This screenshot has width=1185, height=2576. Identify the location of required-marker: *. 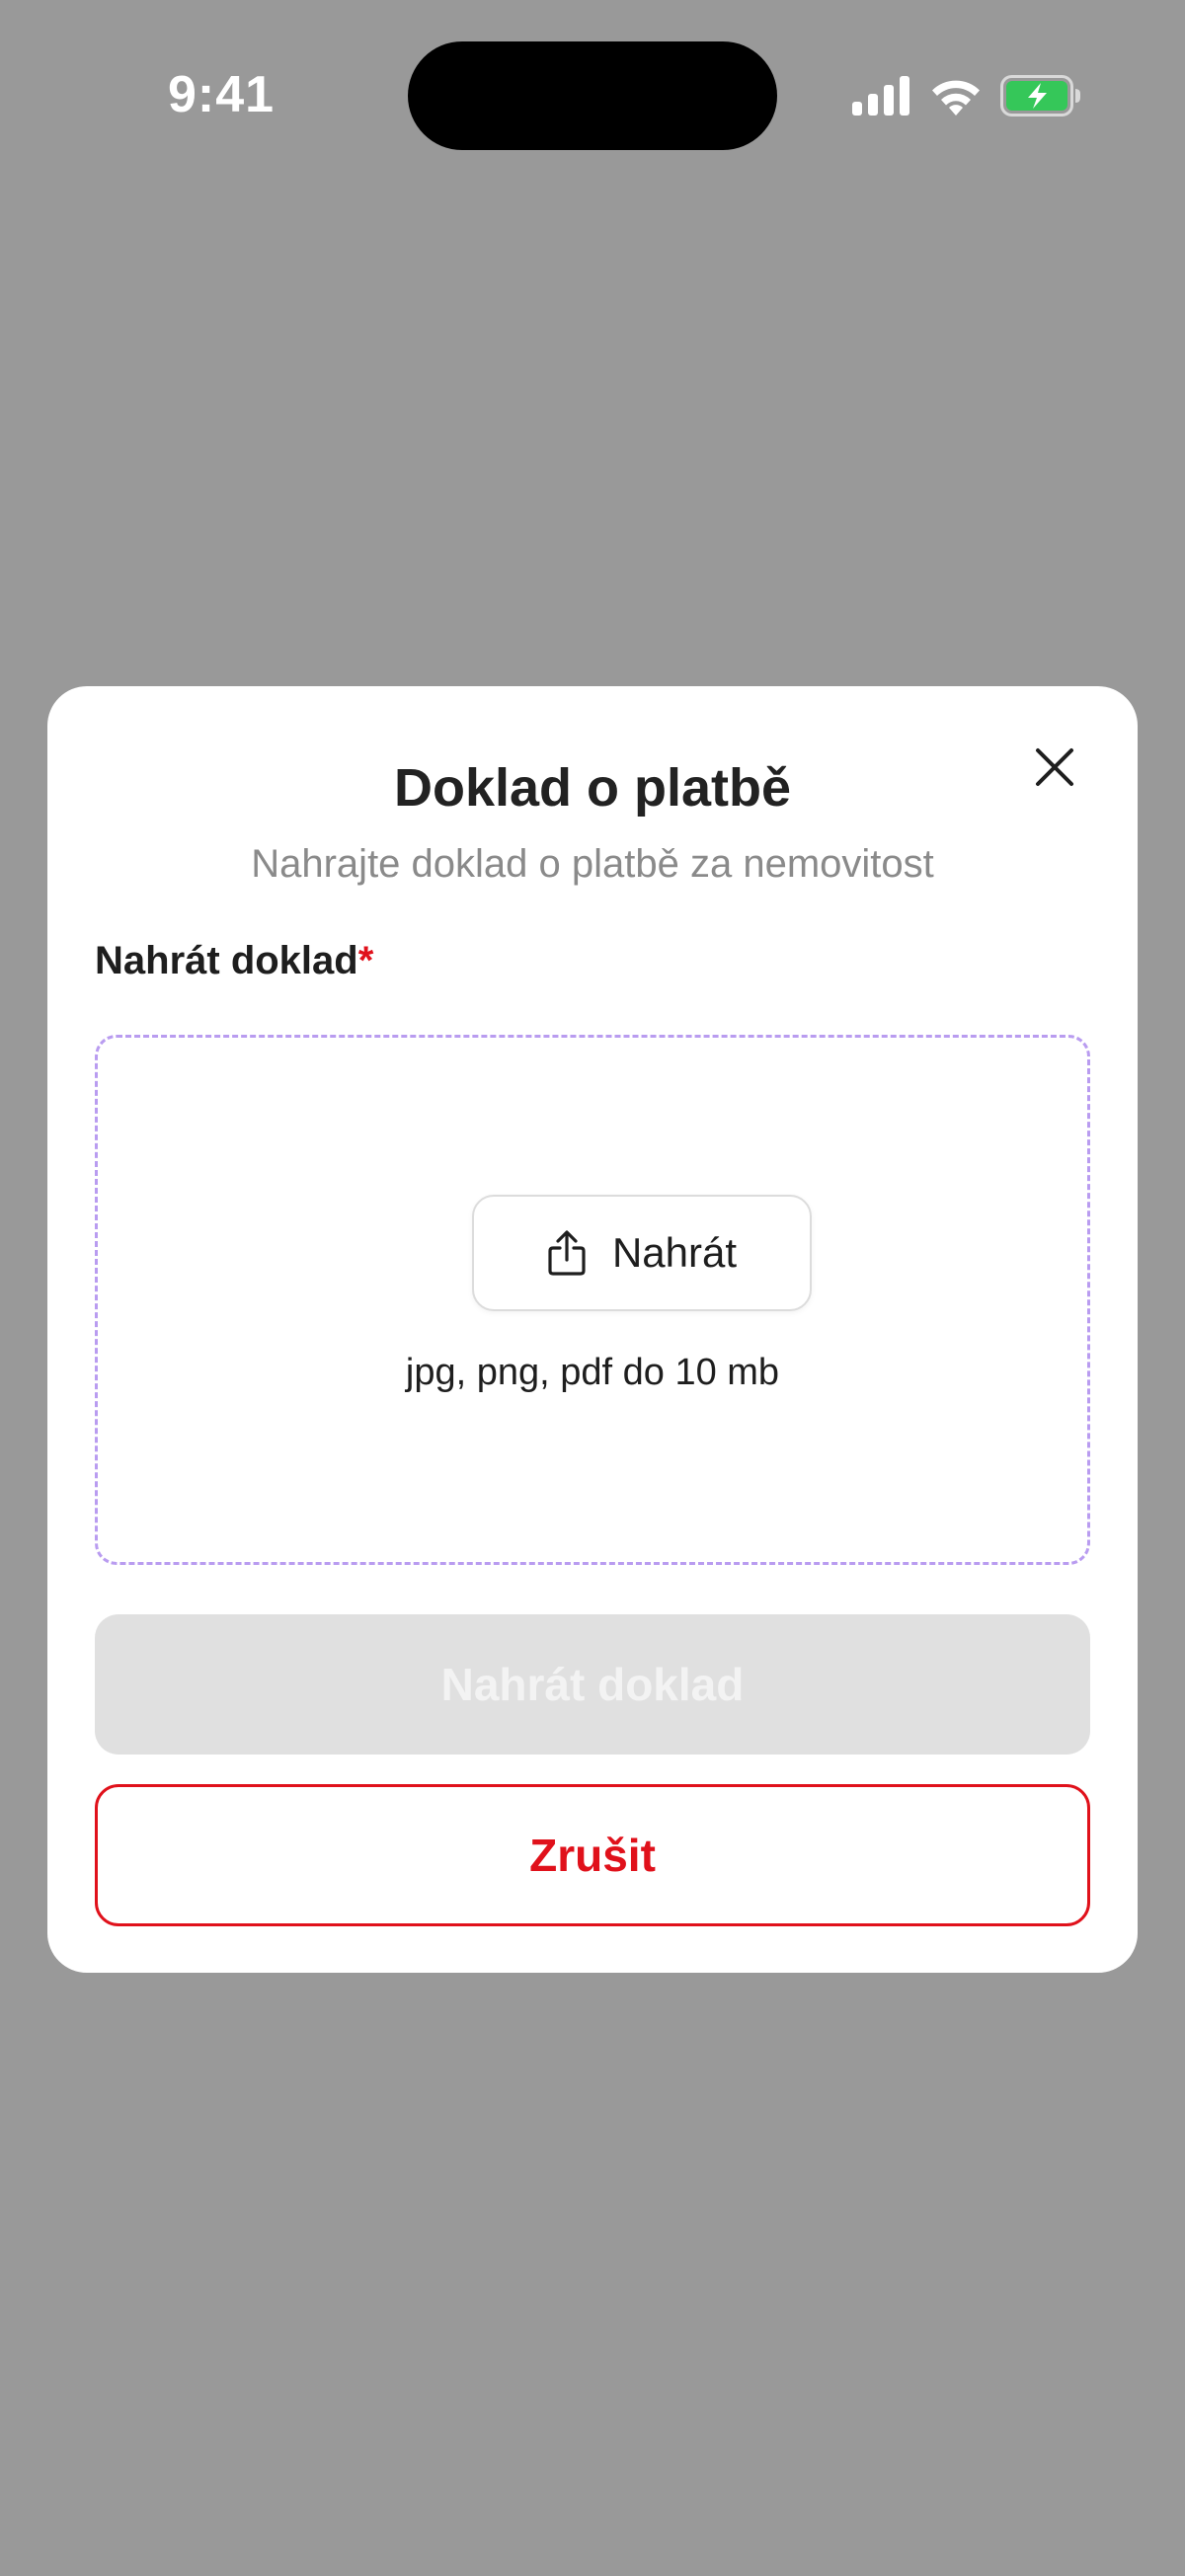
(365, 960).